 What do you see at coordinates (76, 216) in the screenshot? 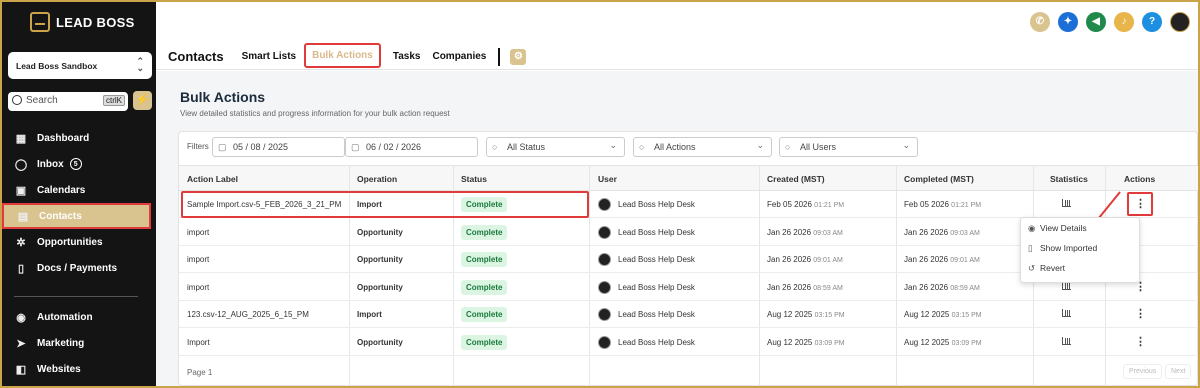
I see `sidebar-item-contacts: ▤ Contacts` at bounding box center [76, 216].